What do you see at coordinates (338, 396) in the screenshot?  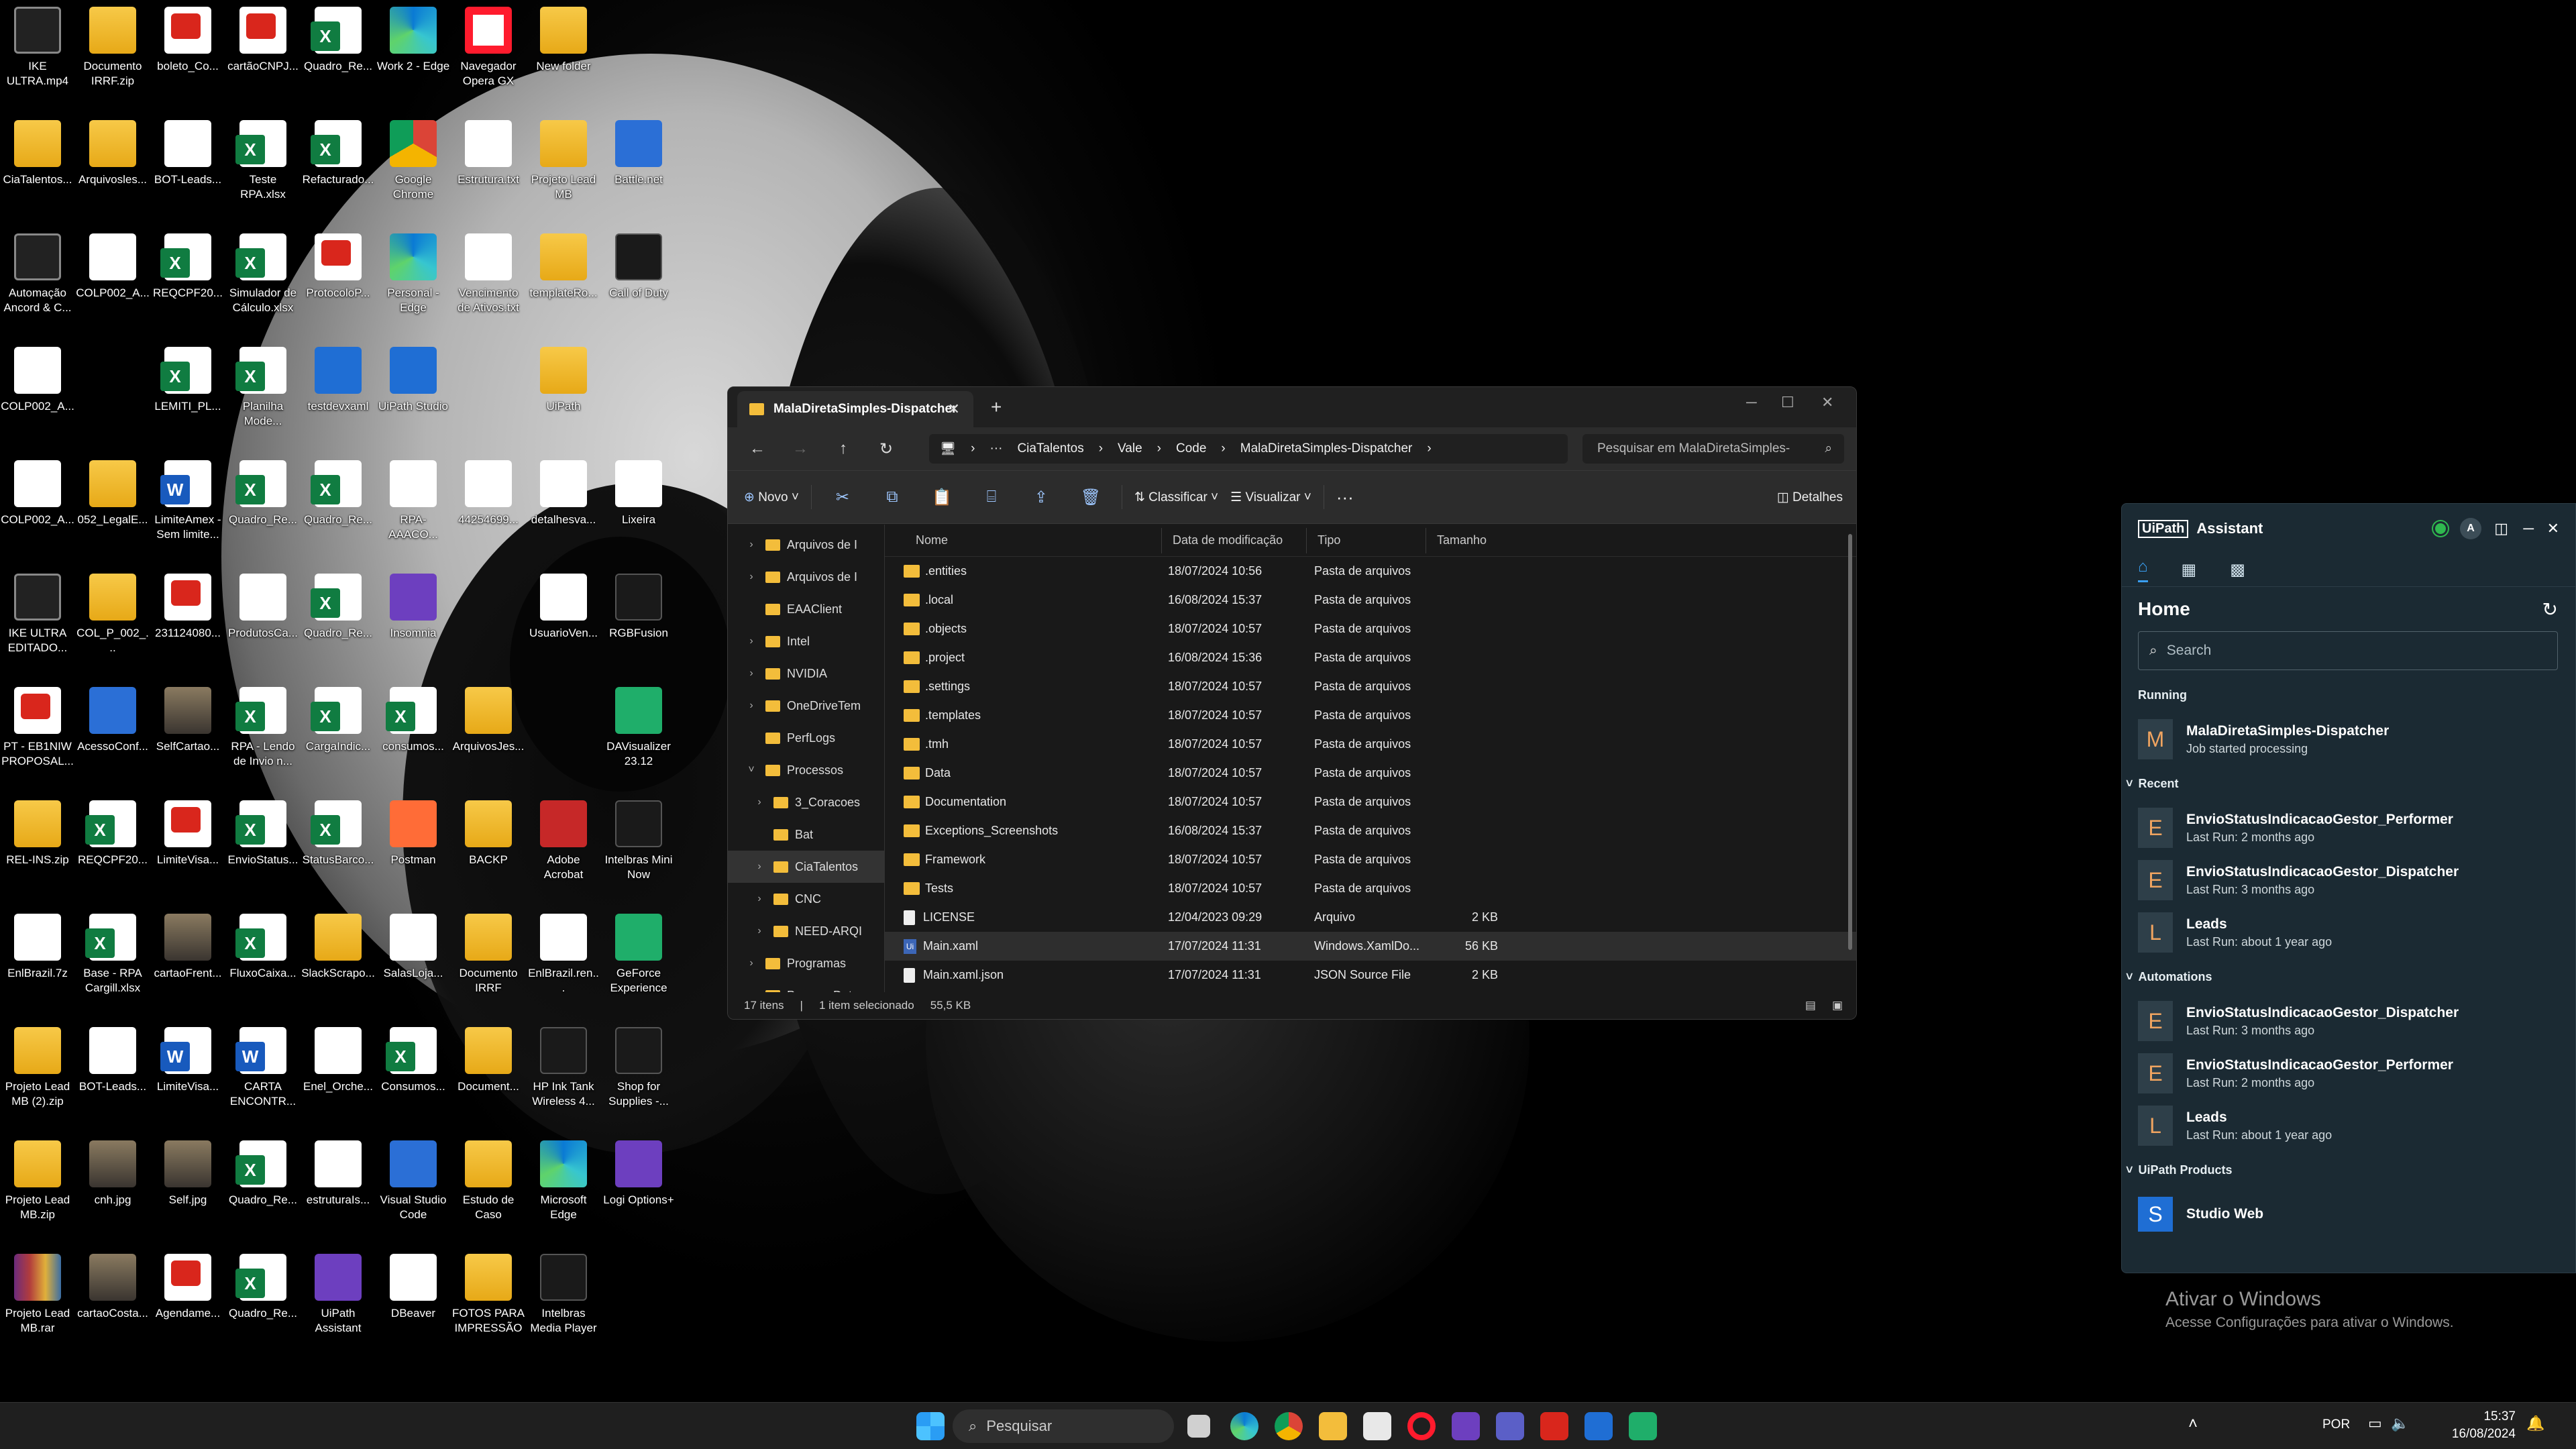 I see `desktop-icon: testdevxaml` at bounding box center [338, 396].